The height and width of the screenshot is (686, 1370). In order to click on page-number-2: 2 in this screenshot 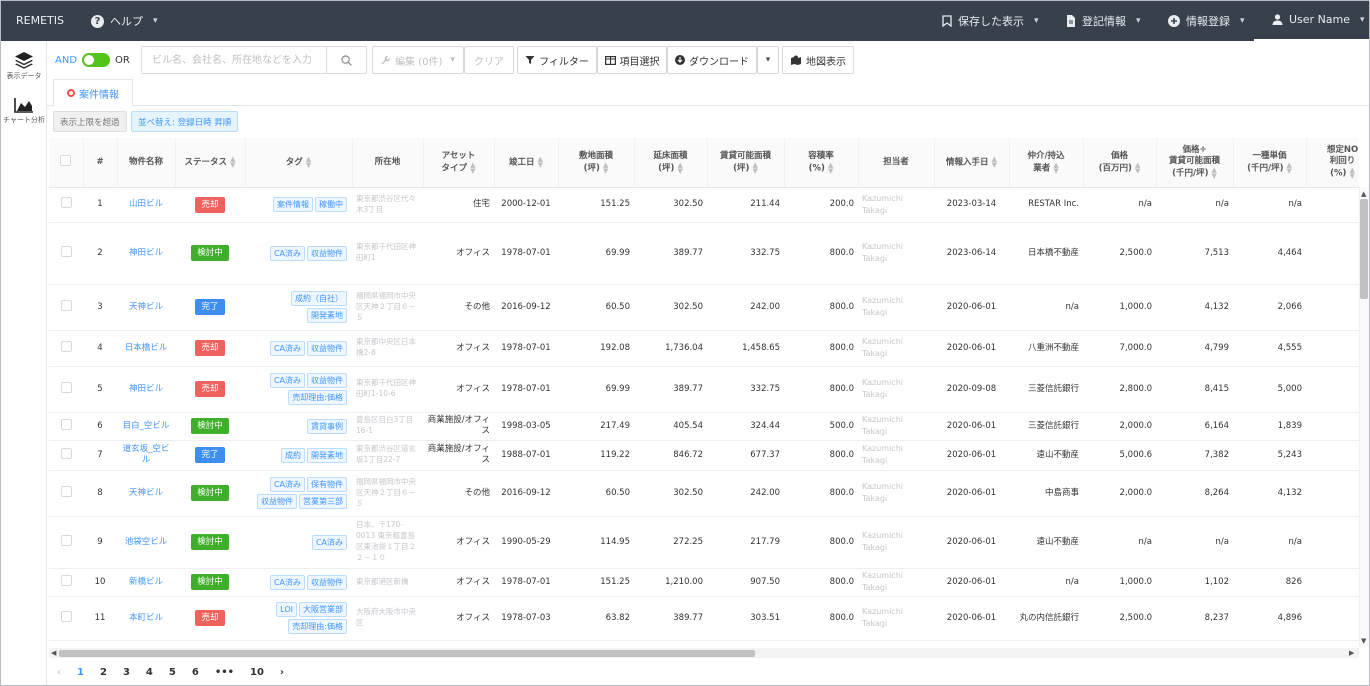, I will do `click(103, 672)`.